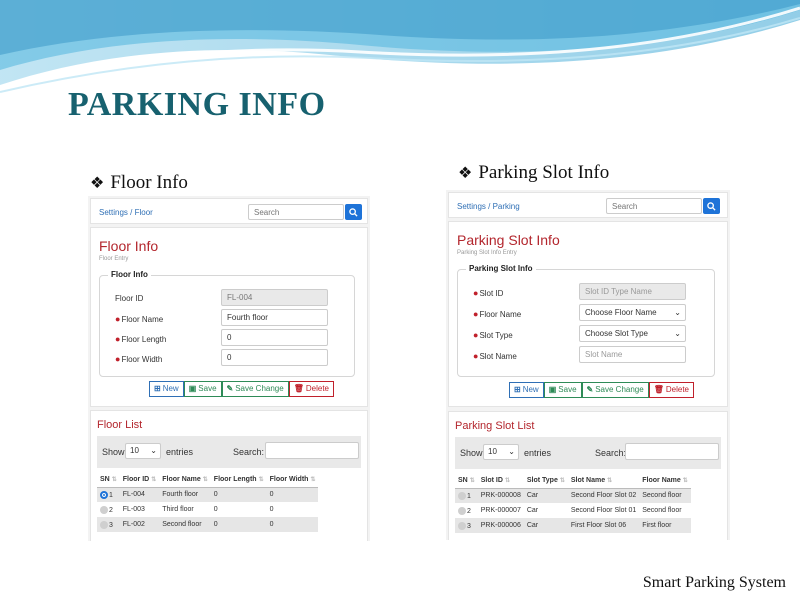  What do you see at coordinates (139, 480) in the screenshot?
I see `column-header: Floor ID ⇅` at bounding box center [139, 480].